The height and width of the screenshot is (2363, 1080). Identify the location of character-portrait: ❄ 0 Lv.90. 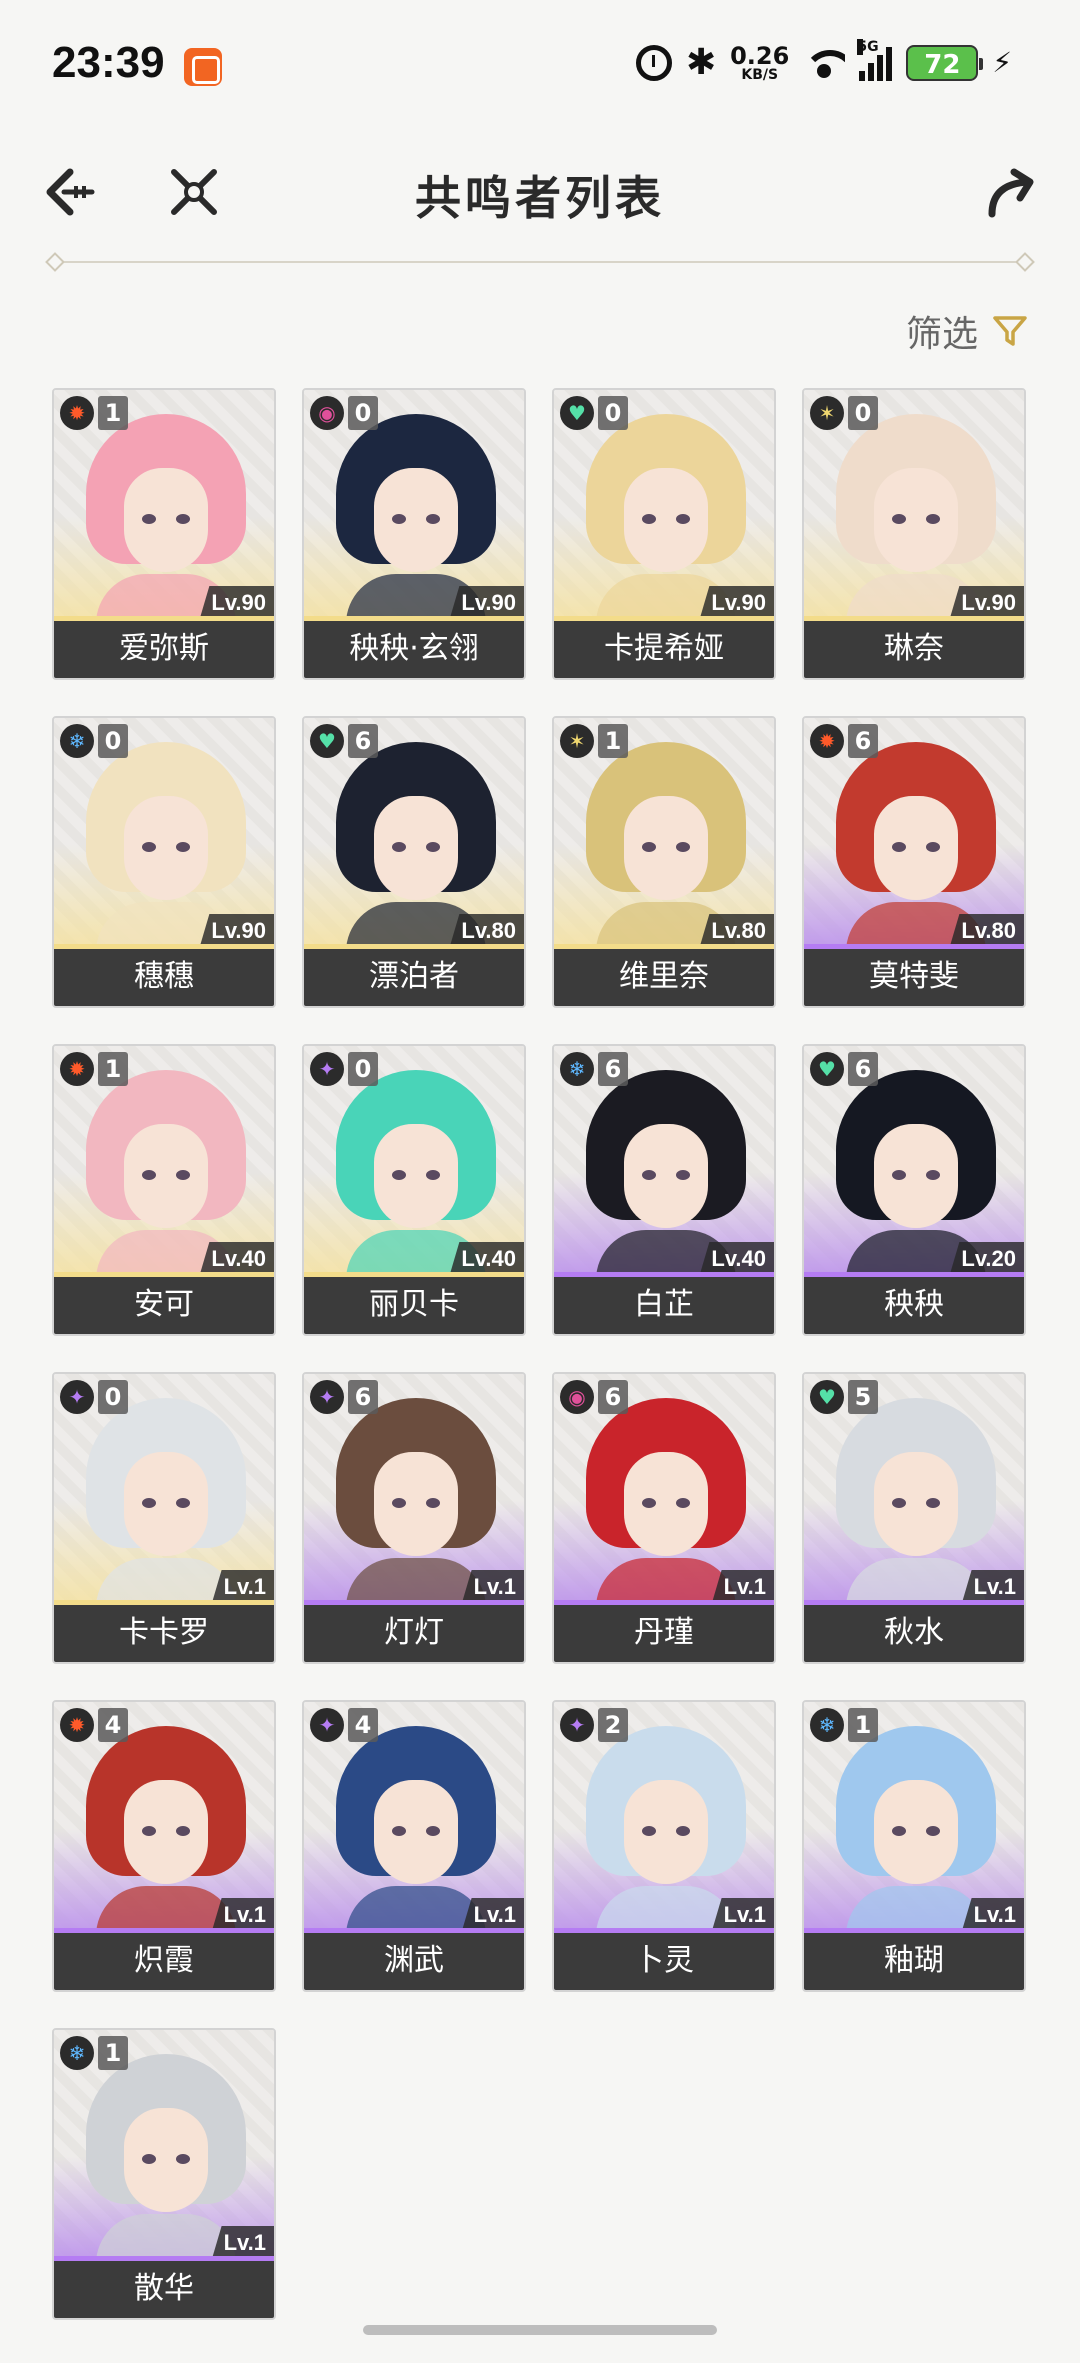
(164, 835).